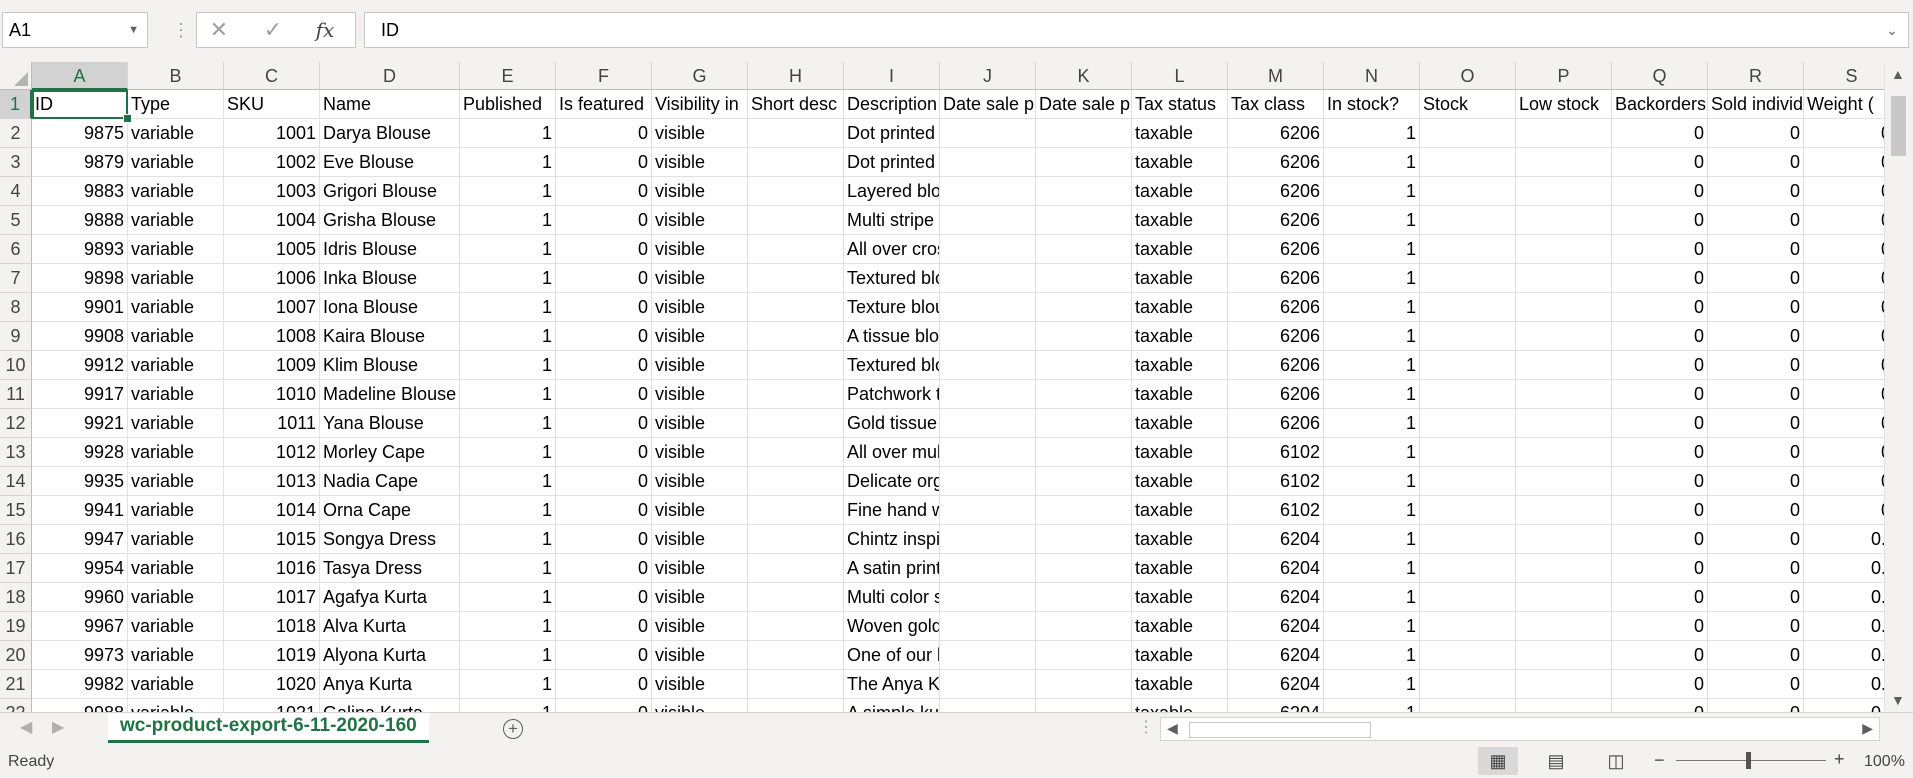  Describe the element at coordinates (1276, 597) in the screenshot. I see `table-cell: 6204` at that location.